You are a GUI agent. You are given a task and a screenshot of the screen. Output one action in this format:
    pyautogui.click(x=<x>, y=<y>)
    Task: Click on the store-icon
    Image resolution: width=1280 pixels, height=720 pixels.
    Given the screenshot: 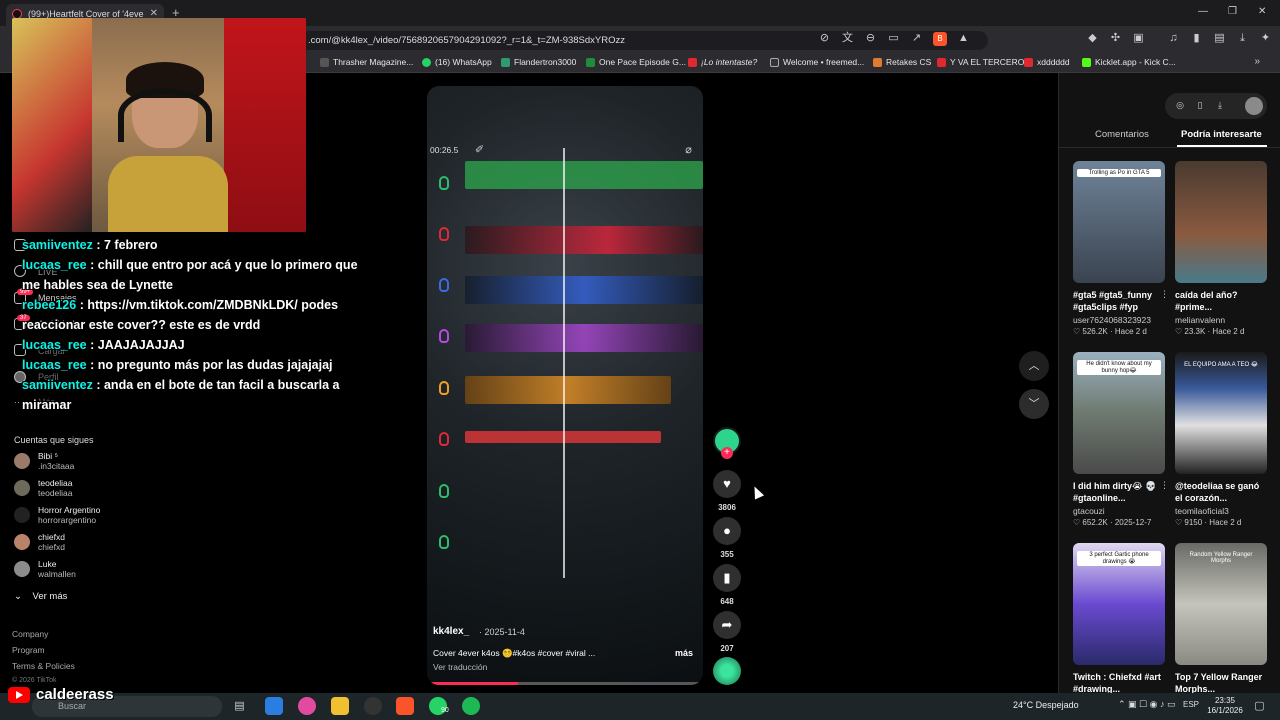 What is the action you would take?
    pyautogui.click(x=274, y=706)
    